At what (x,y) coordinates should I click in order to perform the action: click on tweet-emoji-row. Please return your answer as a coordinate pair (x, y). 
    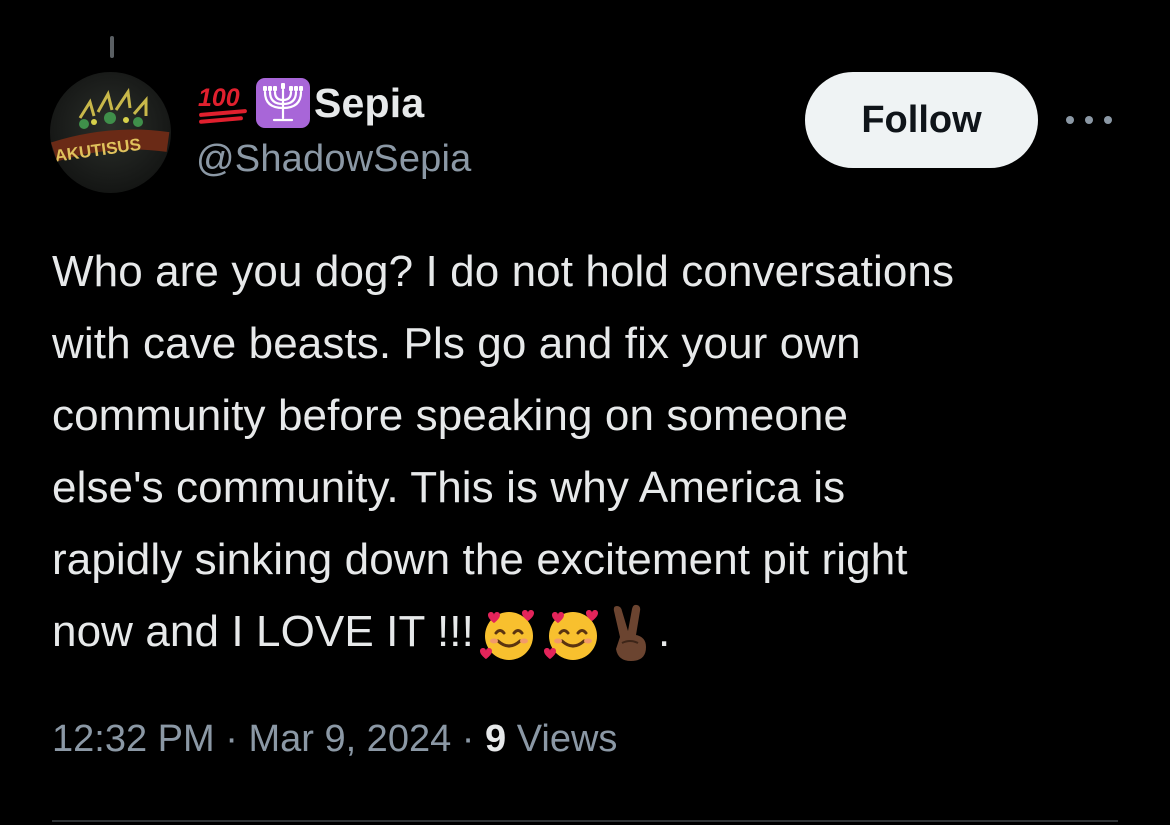
    Looking at the image, I should click on (568, 634).